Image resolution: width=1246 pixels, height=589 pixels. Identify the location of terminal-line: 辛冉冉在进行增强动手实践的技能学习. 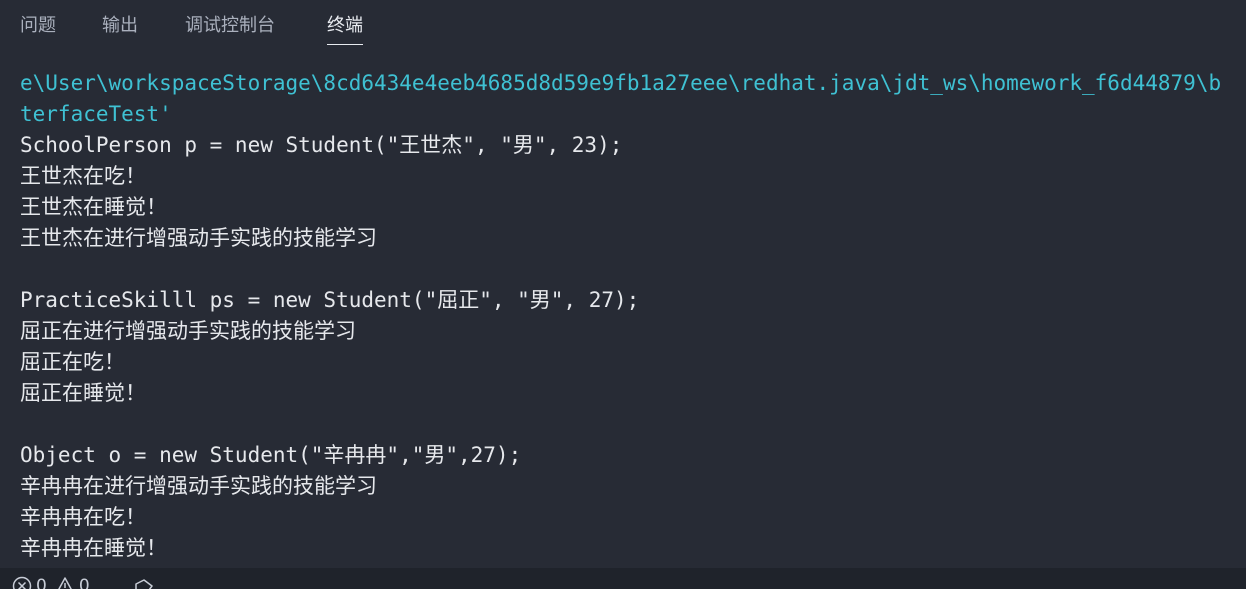
(198, 486).